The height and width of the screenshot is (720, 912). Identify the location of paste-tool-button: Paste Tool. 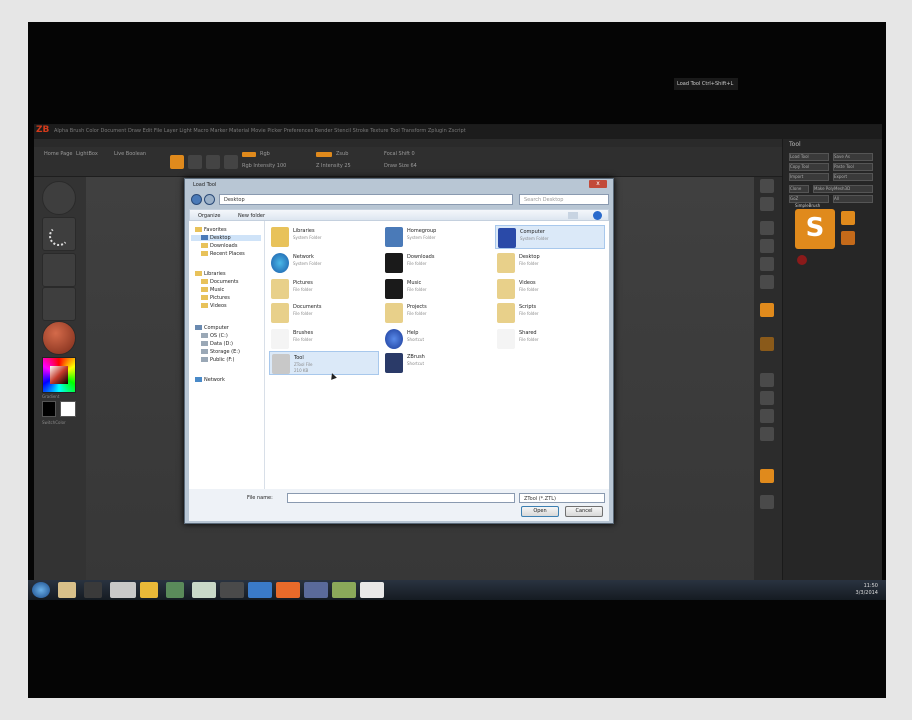
(853, 167).